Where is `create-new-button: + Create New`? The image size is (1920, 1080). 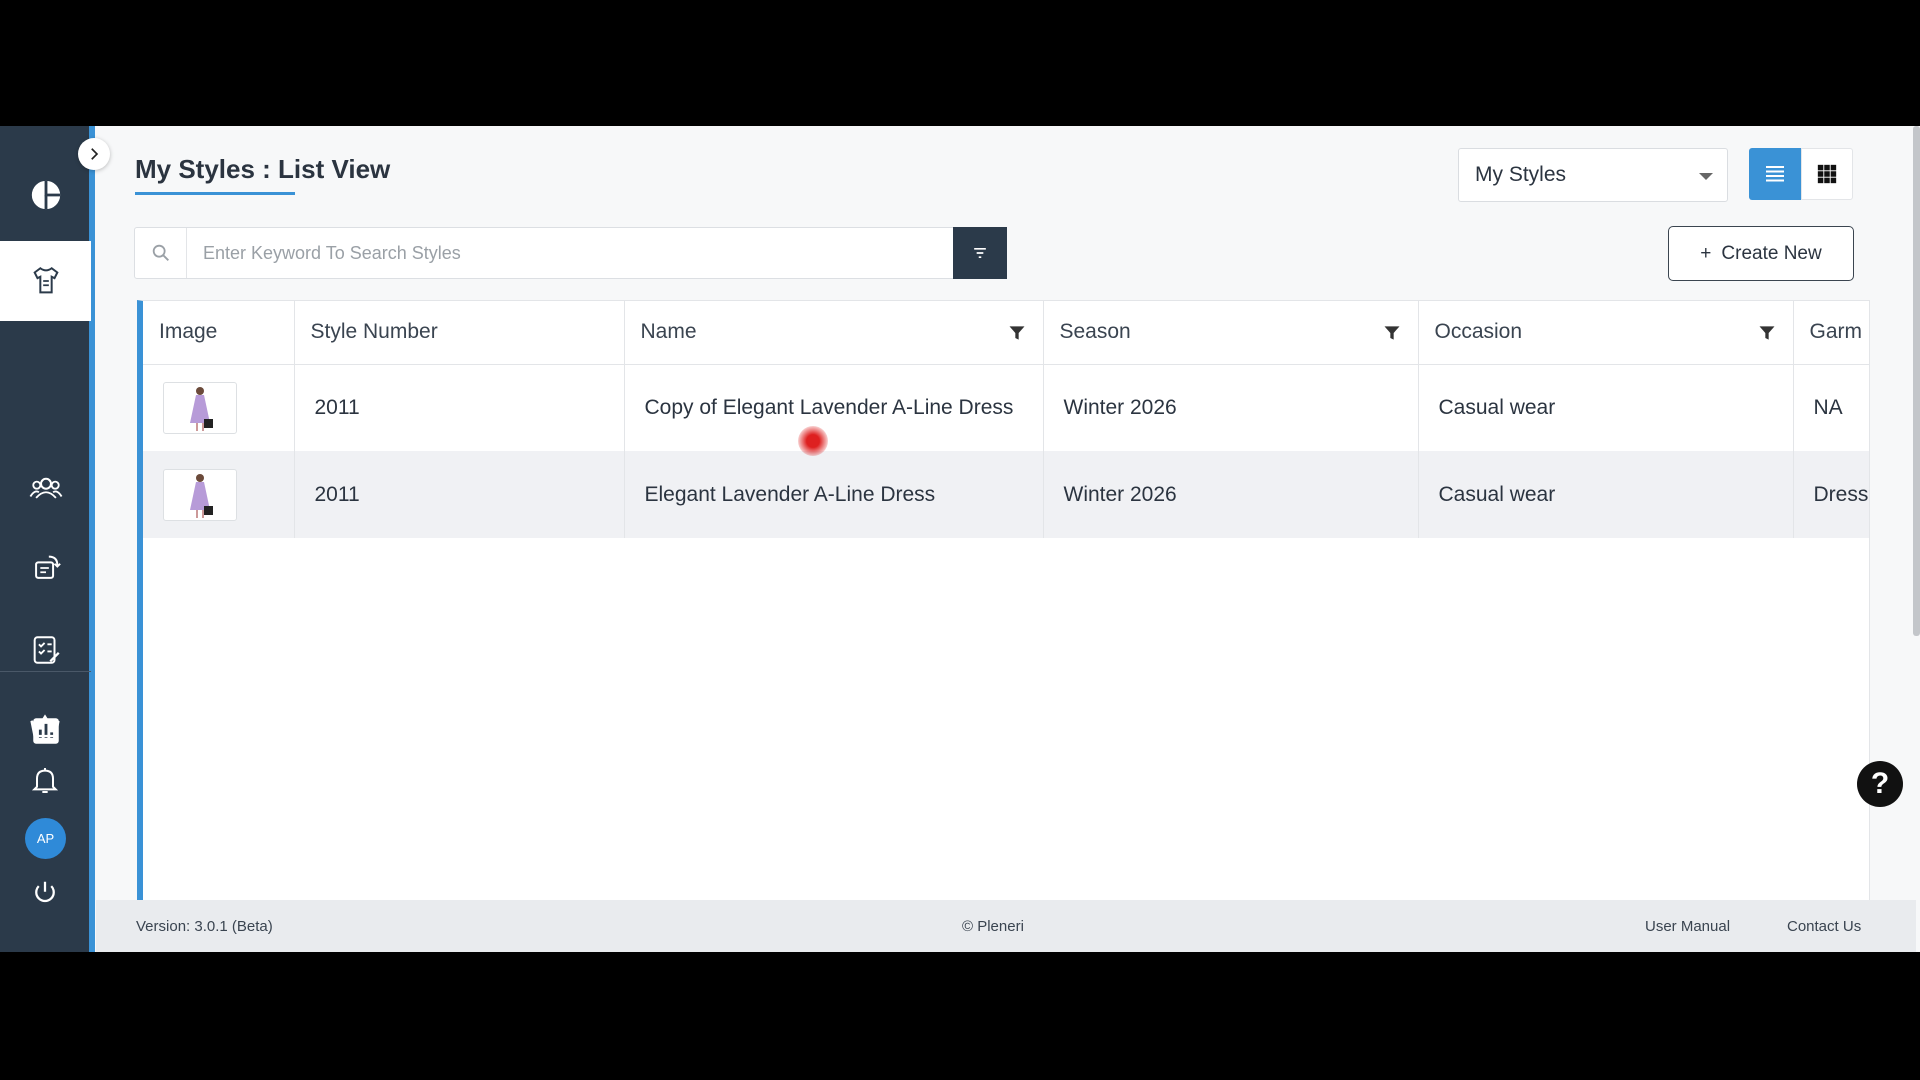 create-new-button: + Create New is located at coordinates (1761, 253).